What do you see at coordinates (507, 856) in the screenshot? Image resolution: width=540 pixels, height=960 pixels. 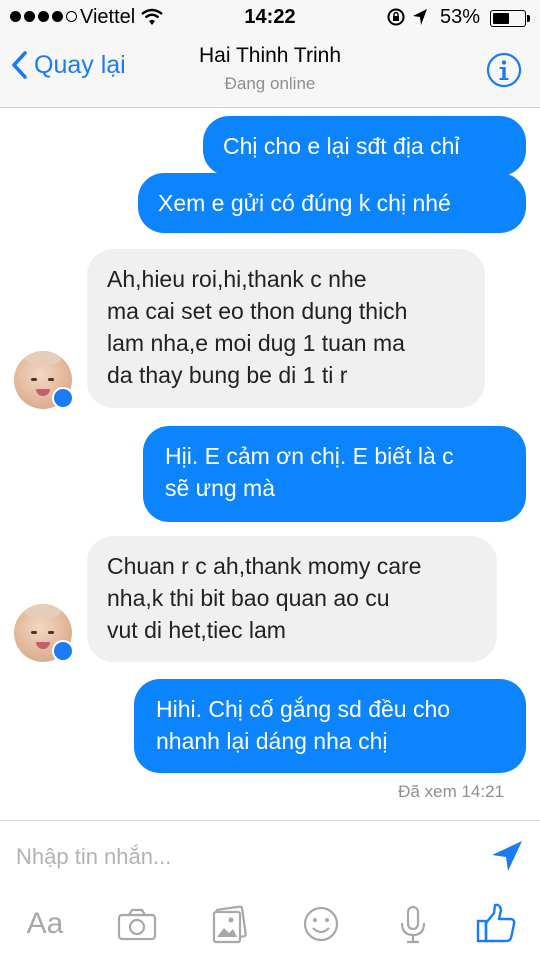 I see `send-icon` at bounding box center [507, 856].